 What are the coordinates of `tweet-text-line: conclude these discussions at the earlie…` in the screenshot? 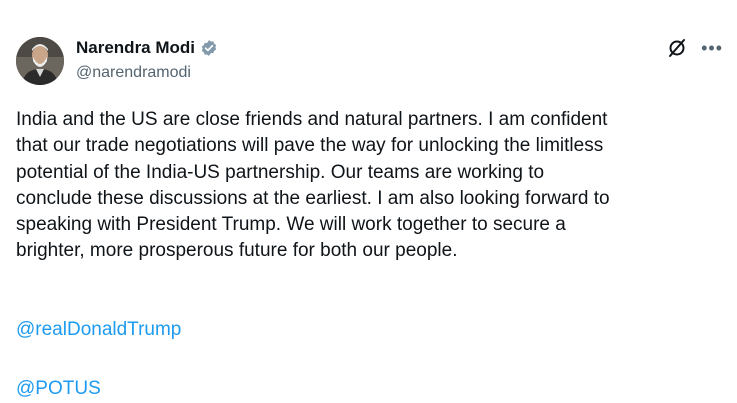 It's located at (313, 198).